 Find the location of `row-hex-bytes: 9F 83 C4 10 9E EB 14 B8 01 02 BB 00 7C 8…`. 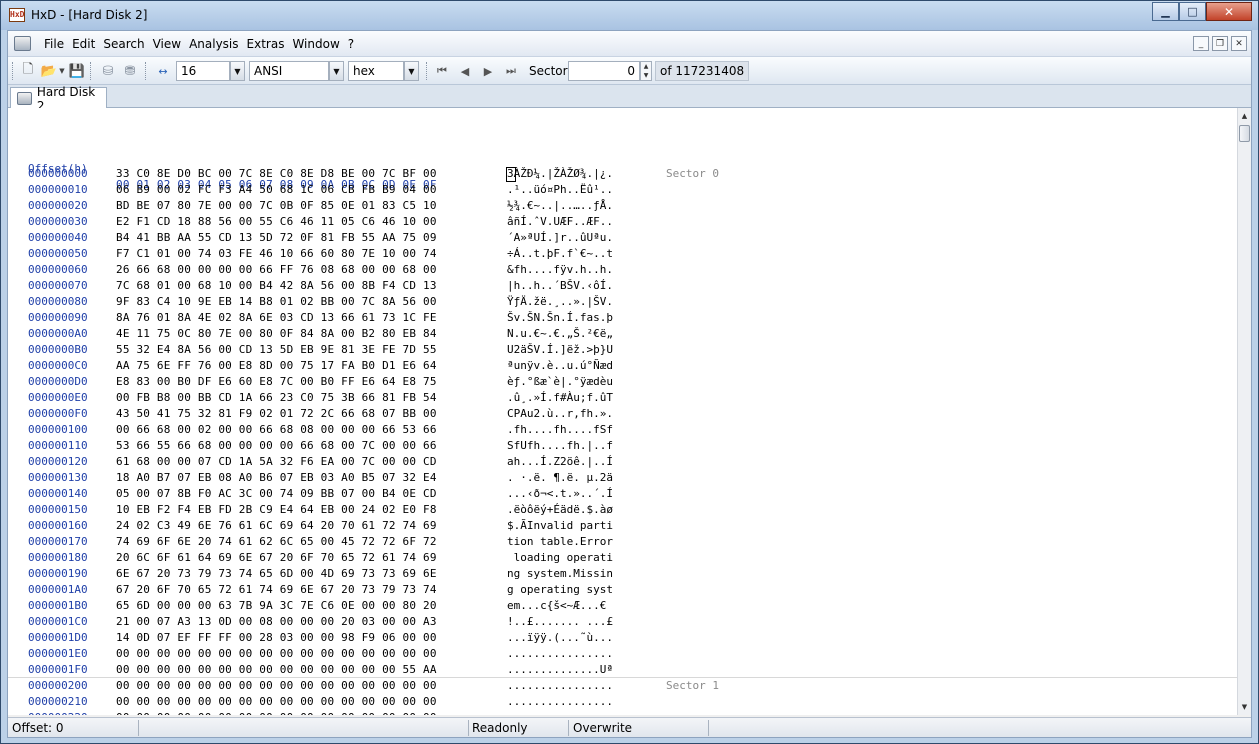

row-hex-bytes: 9F 83 C4 10 9E EB 14 B8 01 02 BB 00 7C 8… is located at coordinates (276, 302).